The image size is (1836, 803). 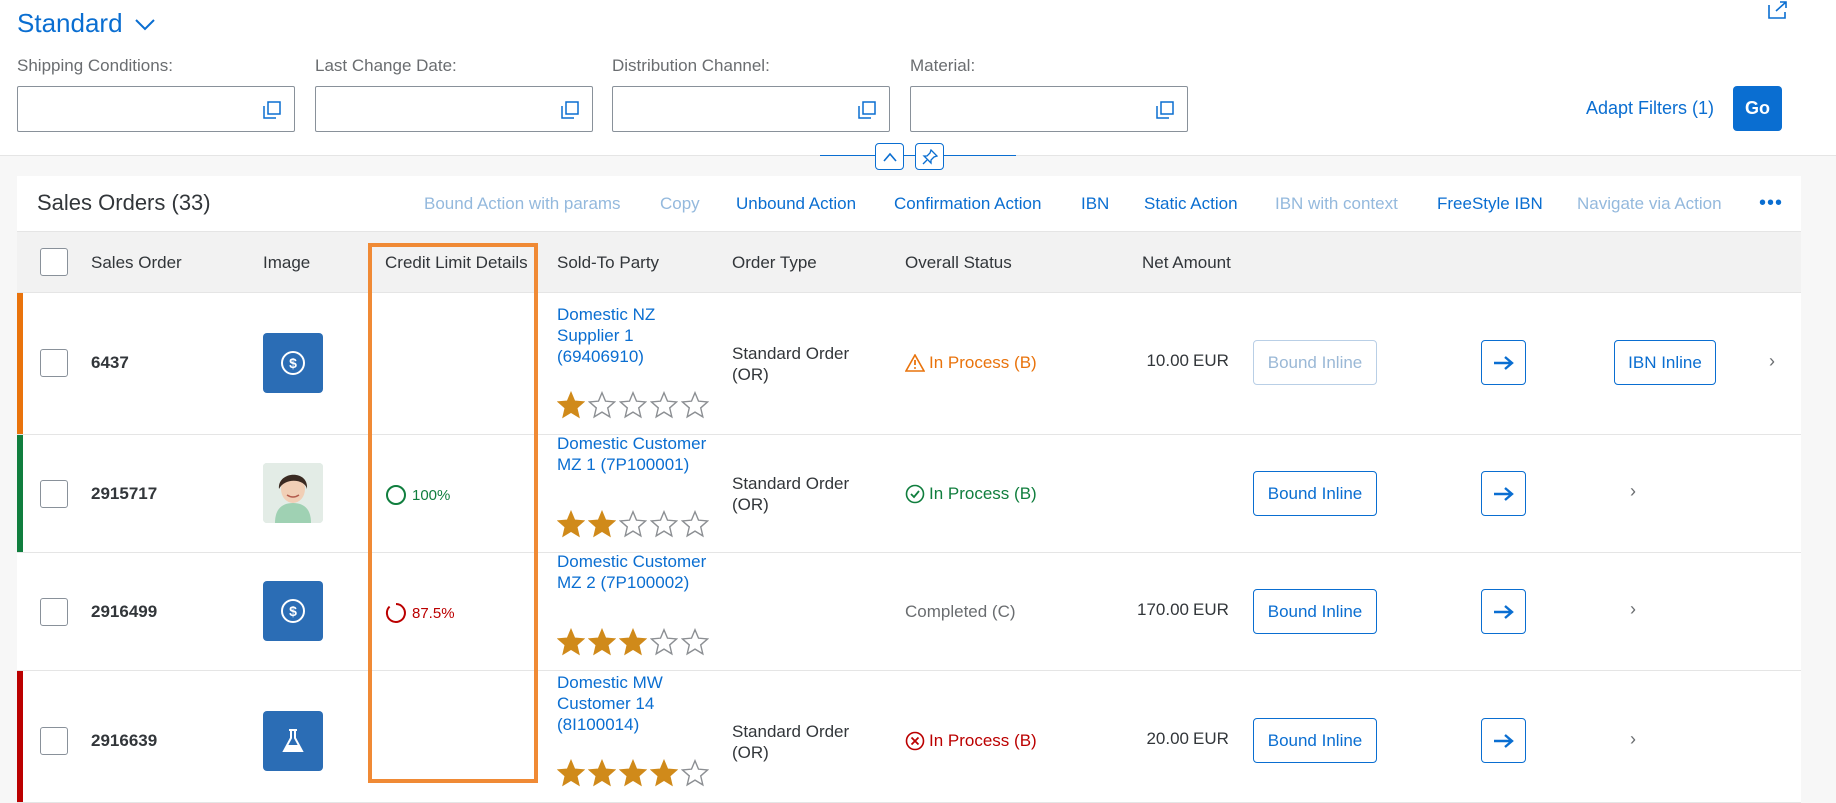 I want to click on column-header-sales-order: Sales Order, so click(x=136, y=263).